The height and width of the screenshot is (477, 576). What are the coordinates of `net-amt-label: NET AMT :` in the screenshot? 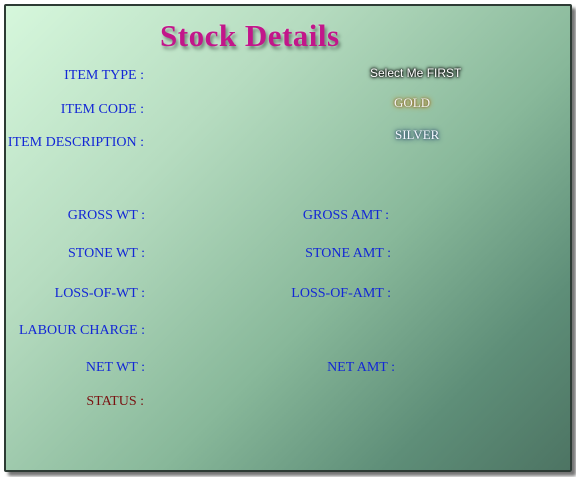 It's located at (361, 367).